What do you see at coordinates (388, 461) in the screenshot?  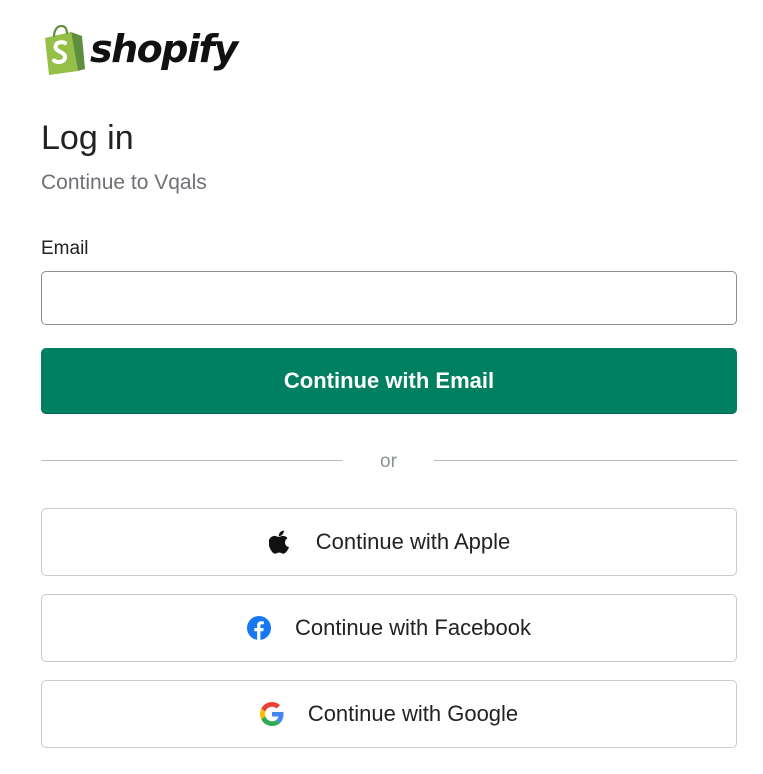 I see `divider-or-text: or` at bounding box center [388, 461].